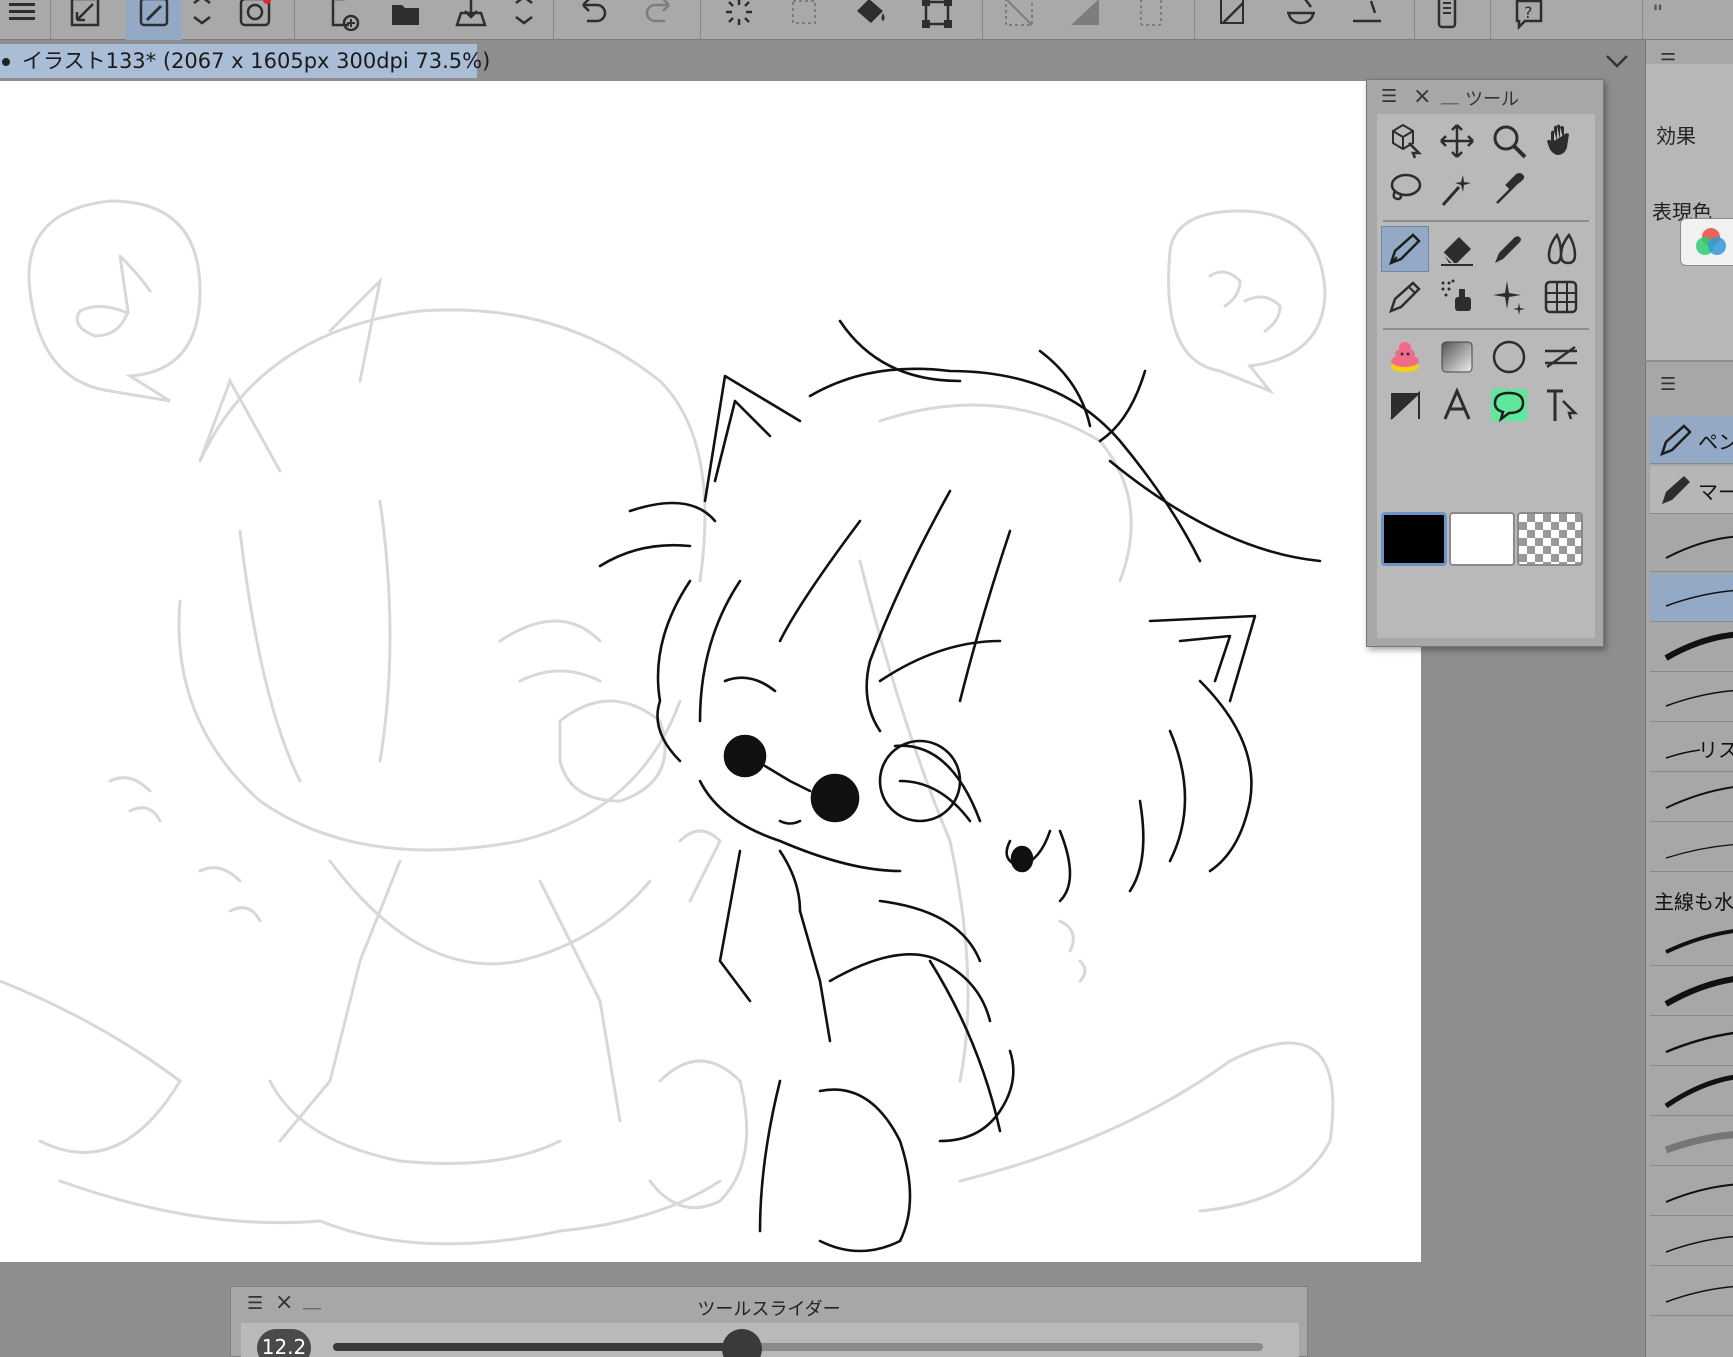 This screenshot has height=1357, width=1733. I want to click on balloon-tool-icon, so click(1509, 405).